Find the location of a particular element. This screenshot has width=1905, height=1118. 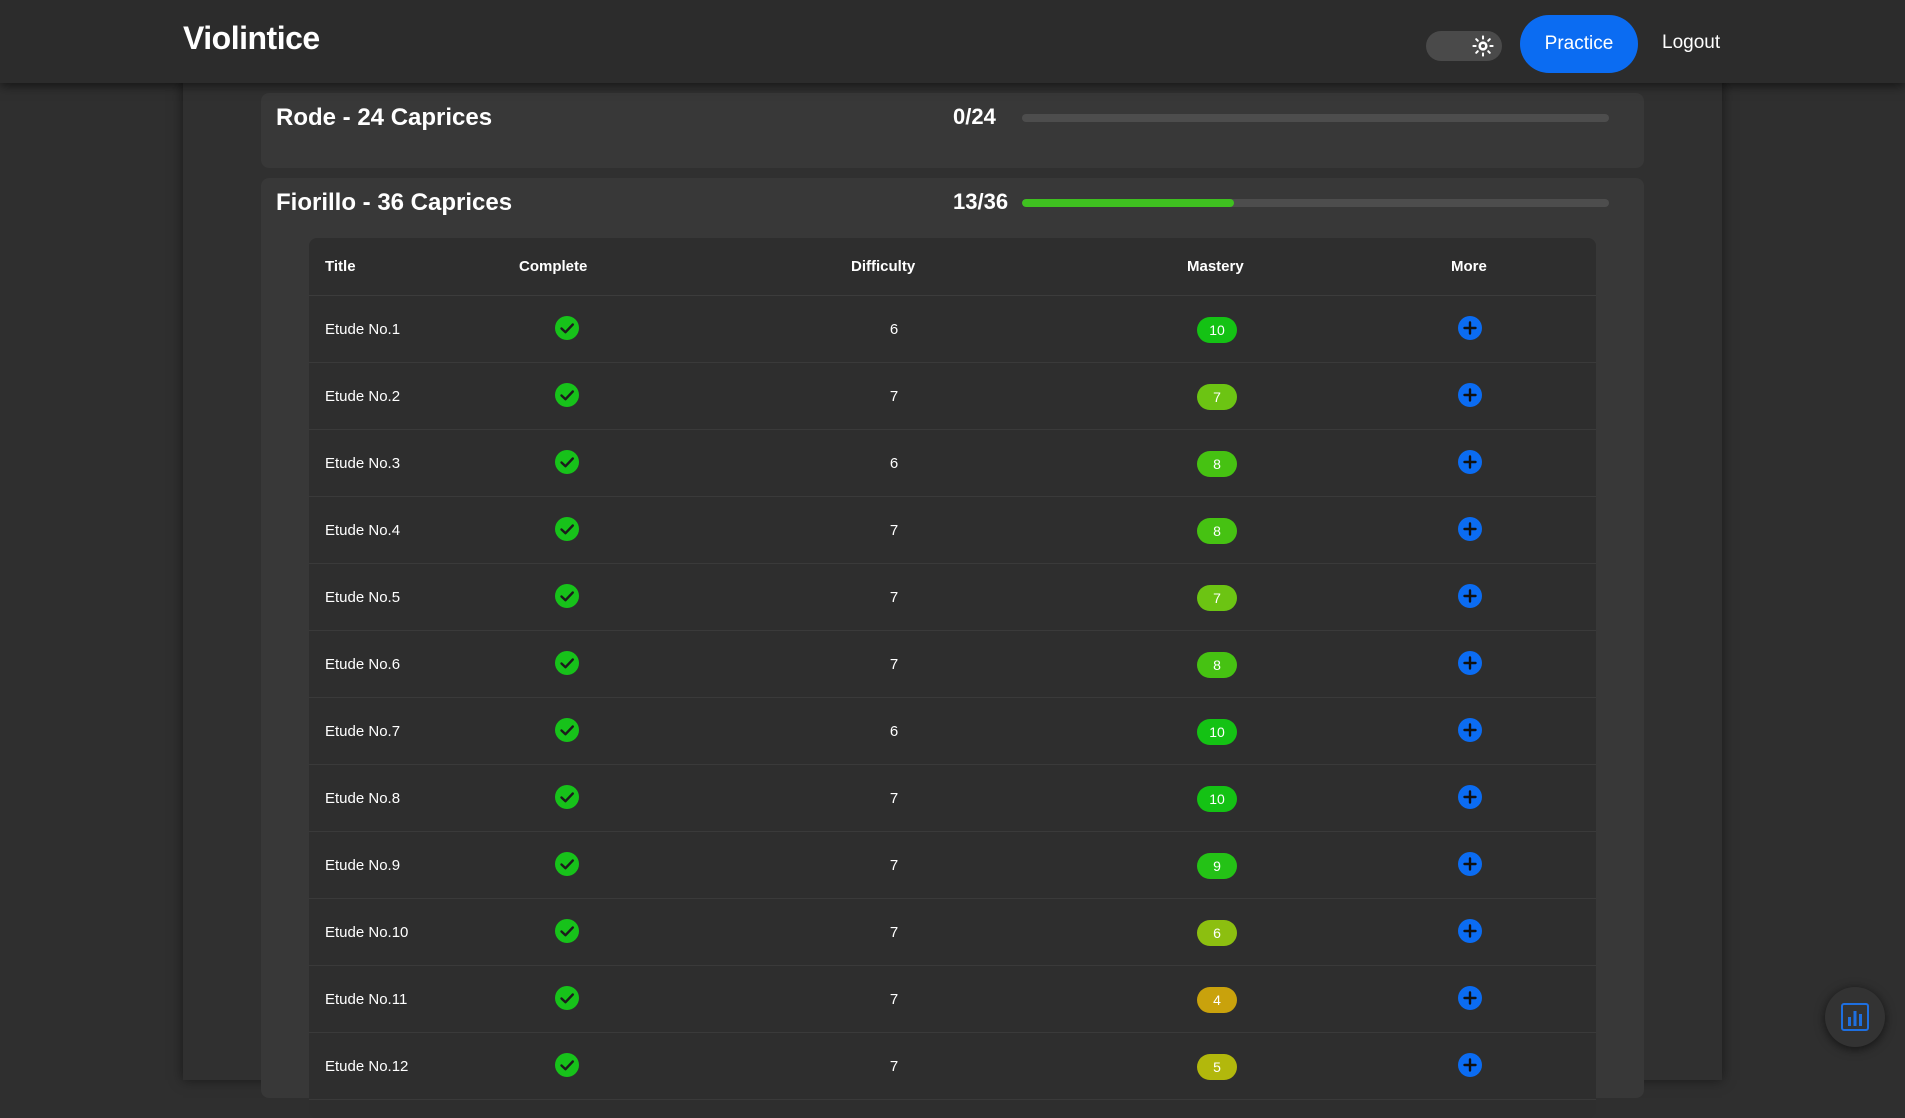

etude-title: Etude No.6 is located at coordinates (363, 664).